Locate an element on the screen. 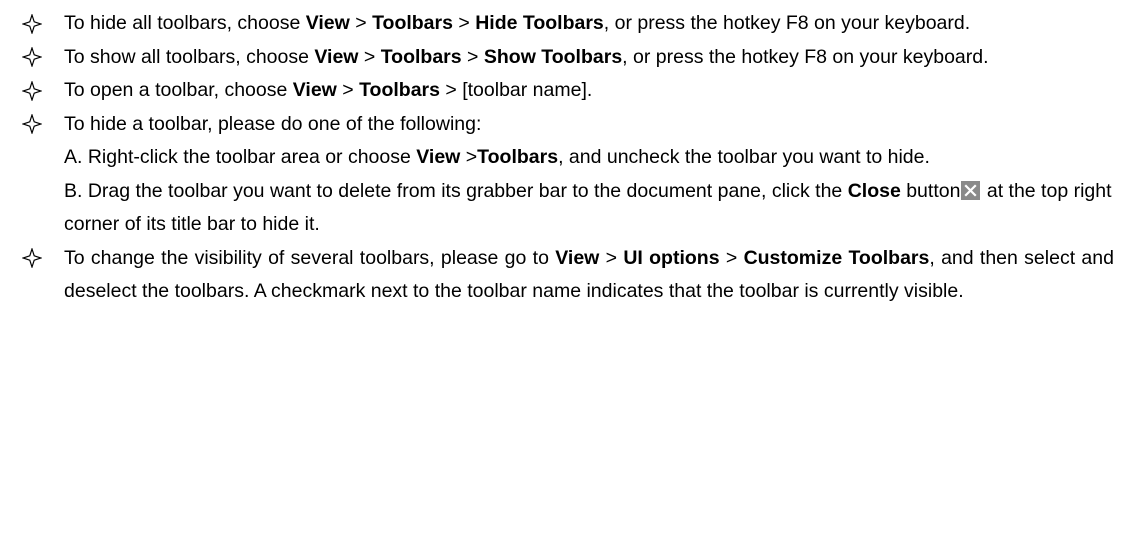  menu-customize-toolbars-label: Customize Toolbars is located at coordinates (836, 257).